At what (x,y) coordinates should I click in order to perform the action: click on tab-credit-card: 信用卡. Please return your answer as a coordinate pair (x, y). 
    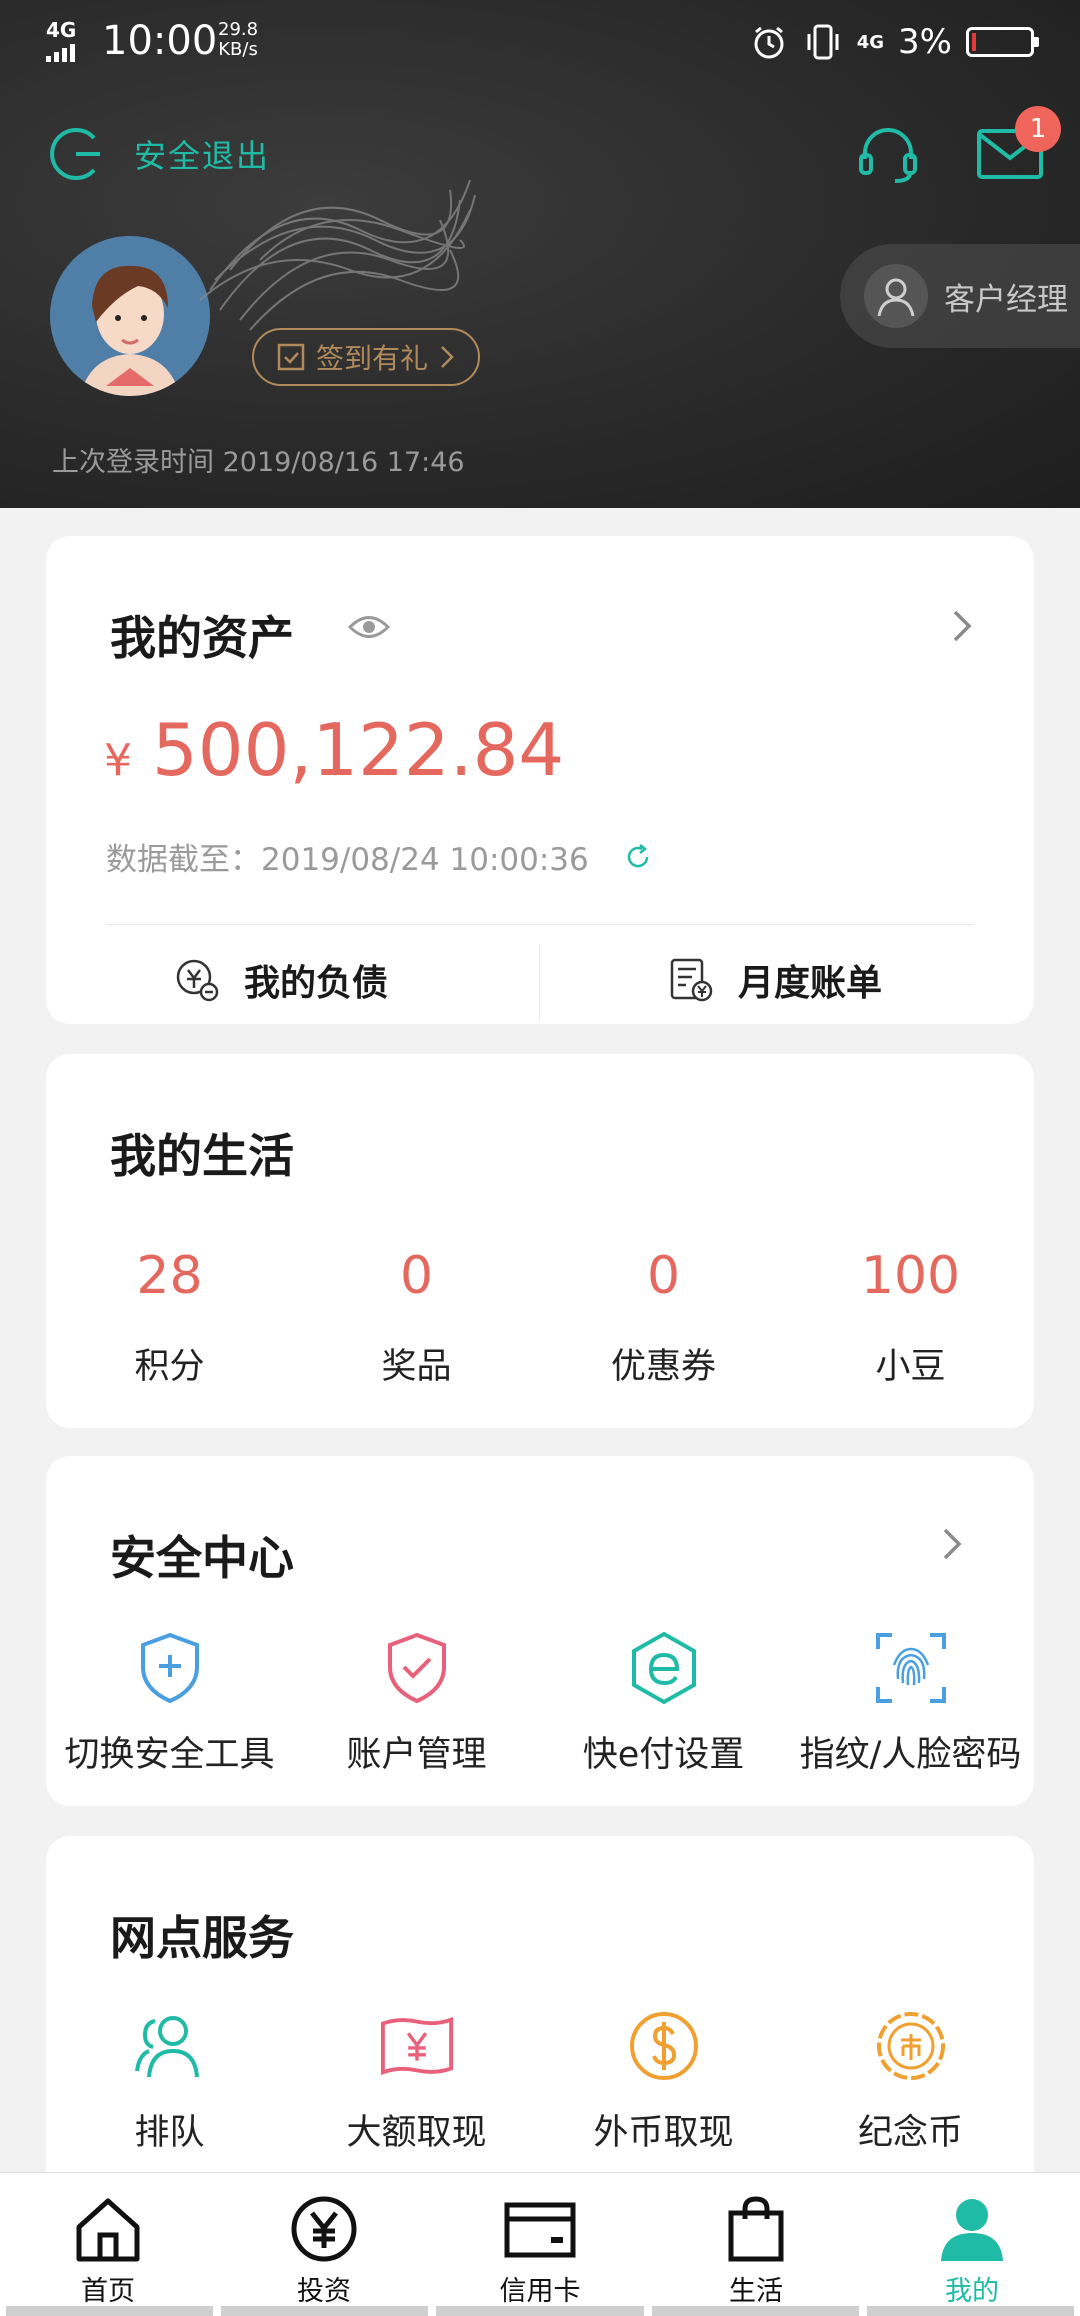
    Looking at the image, I should click on (540, 2244).